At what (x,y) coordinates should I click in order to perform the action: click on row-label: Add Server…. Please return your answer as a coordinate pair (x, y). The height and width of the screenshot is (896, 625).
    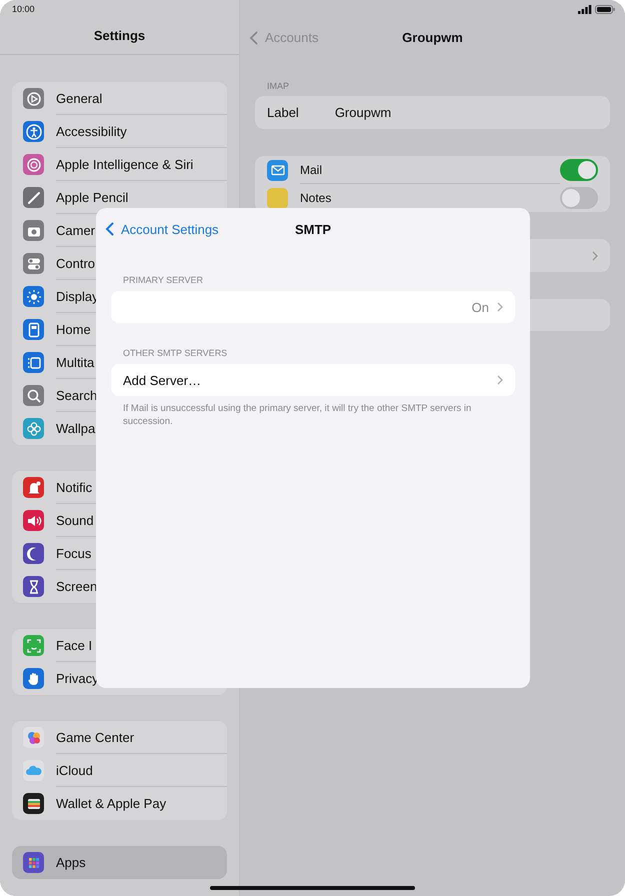
    Looking at the image, I should click on (162, 380).